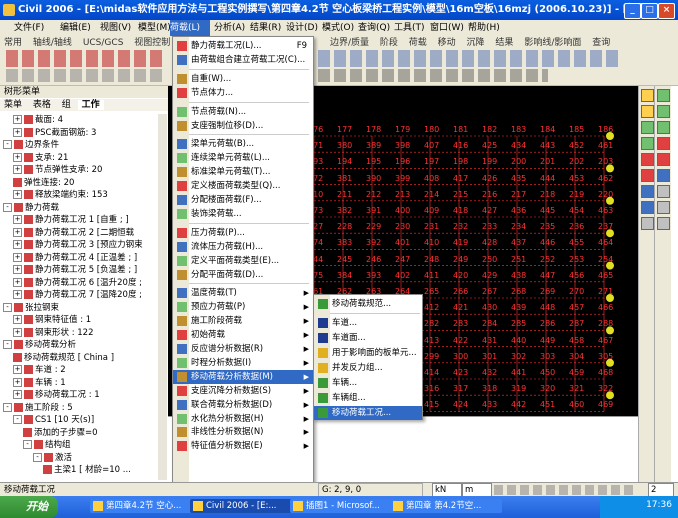  Describe the element at coordinates (48, 133) in the screenshot. I see `tree-item: + PSC截面钢筋: 3` at that location.